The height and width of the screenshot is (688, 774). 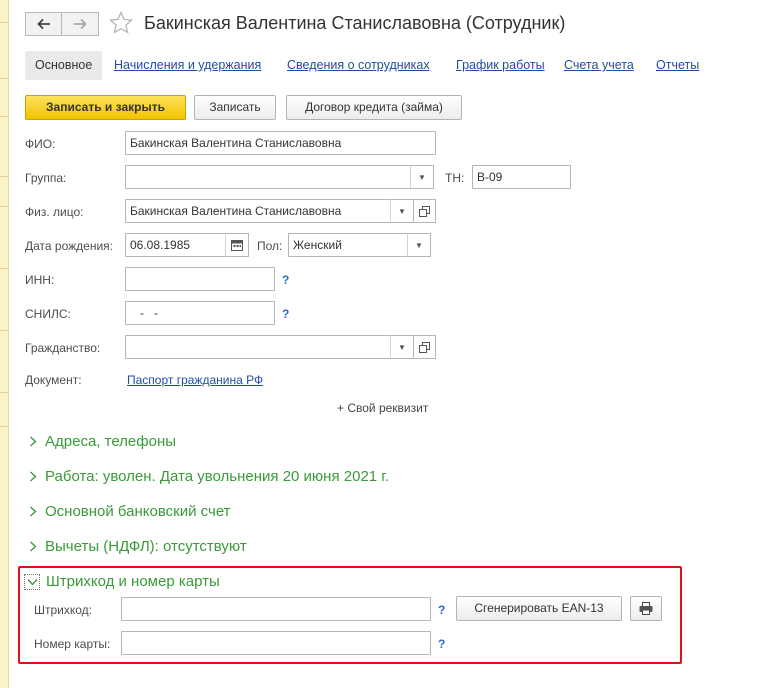 What do you see at coordinates (455, 178) in the screenshot?
I see `tn-label: ТН:` at bounding box center [455, 178].